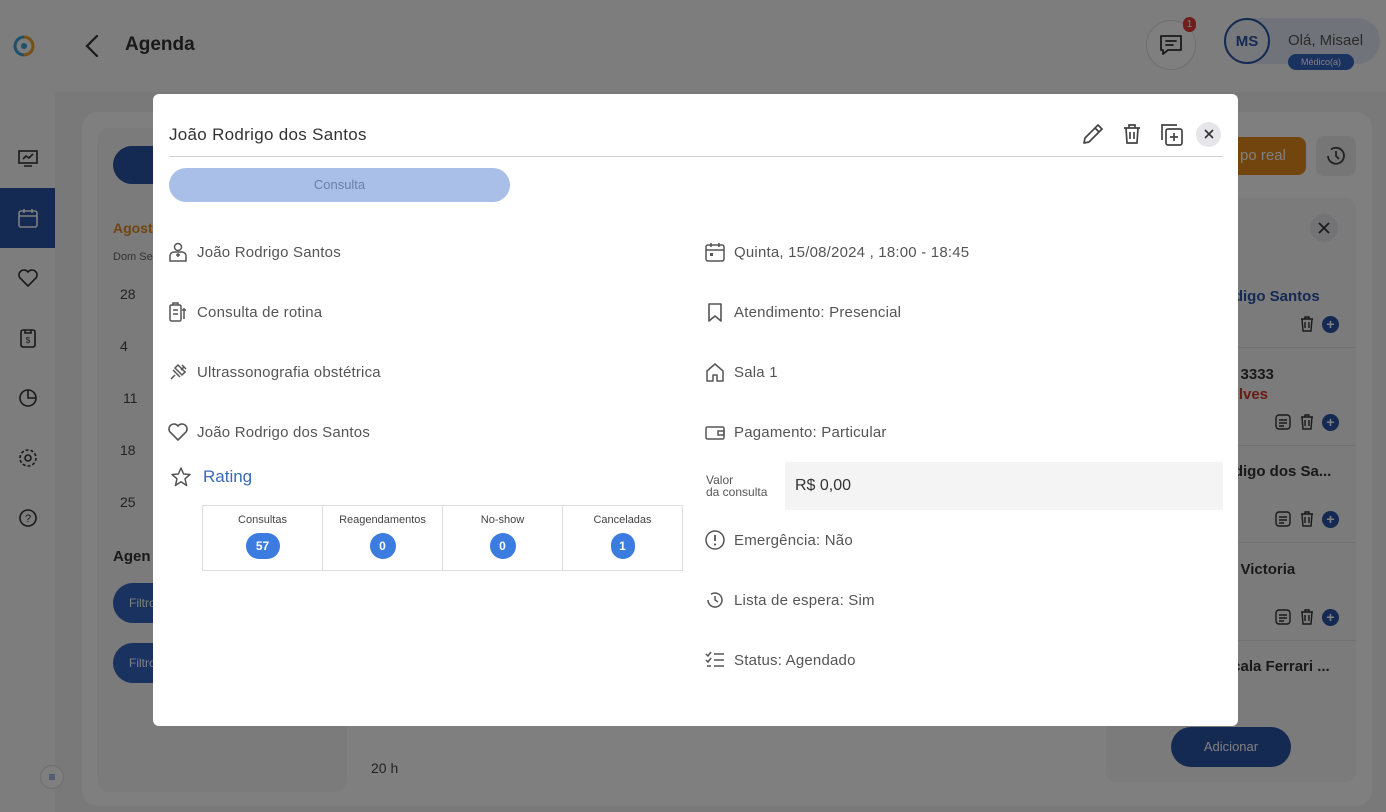 The width and height of the screenshot is (1386, 812). Describe the element at coordinates (1004, 486) in the screenshot. I see `valor-input` at that location.